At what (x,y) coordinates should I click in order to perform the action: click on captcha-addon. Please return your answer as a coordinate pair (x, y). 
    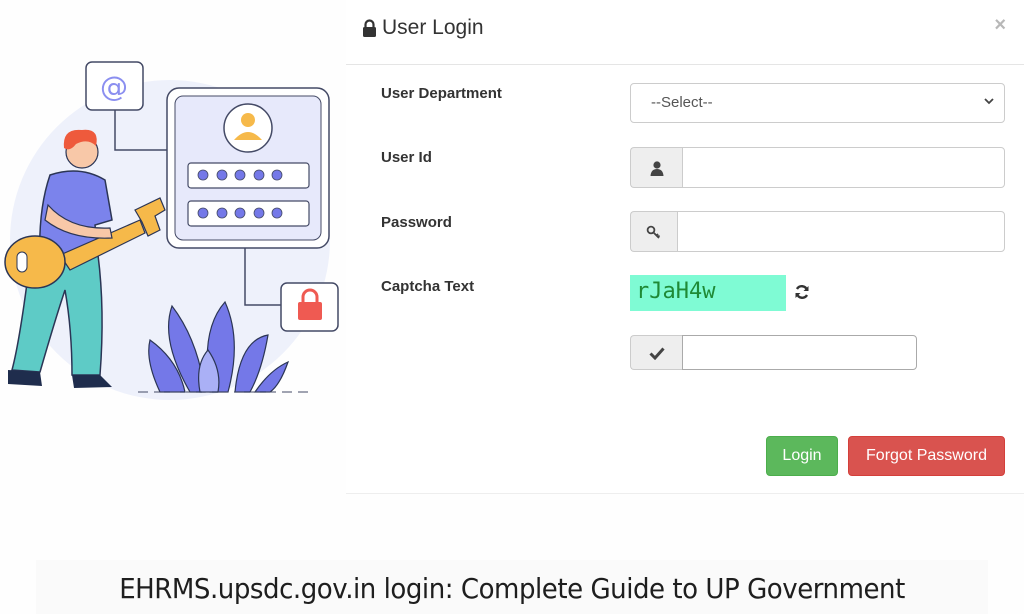
    Looking at the image, I should click on (656, 352).